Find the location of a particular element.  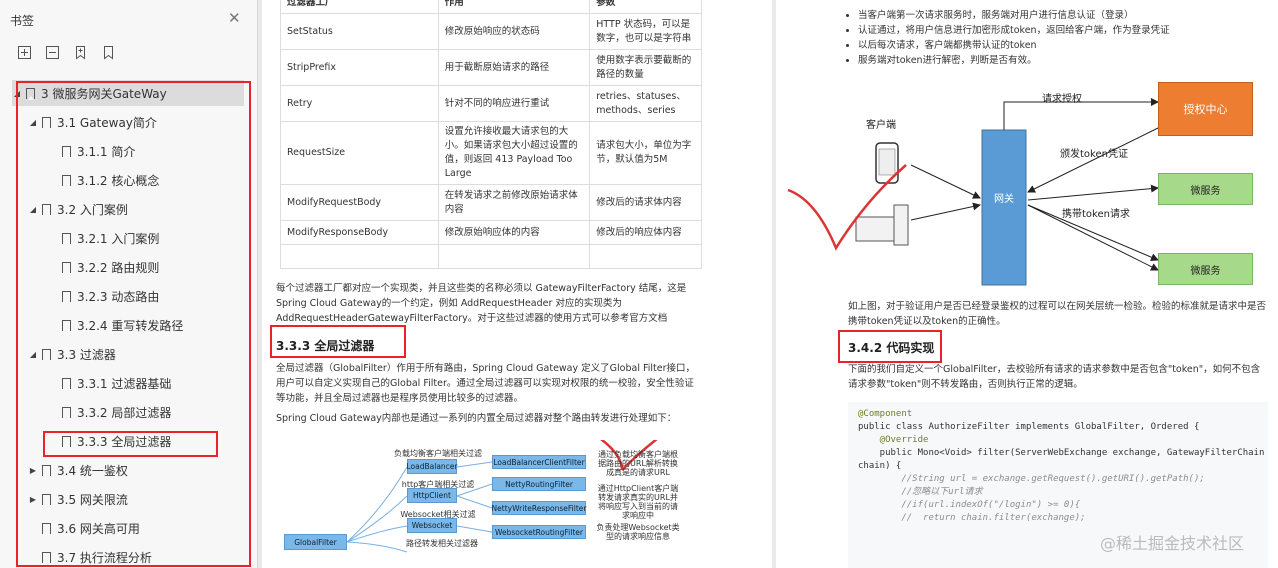

bookmark-item: ▶ 3.4 统一鉴权 is located at coordinates (128, 470).